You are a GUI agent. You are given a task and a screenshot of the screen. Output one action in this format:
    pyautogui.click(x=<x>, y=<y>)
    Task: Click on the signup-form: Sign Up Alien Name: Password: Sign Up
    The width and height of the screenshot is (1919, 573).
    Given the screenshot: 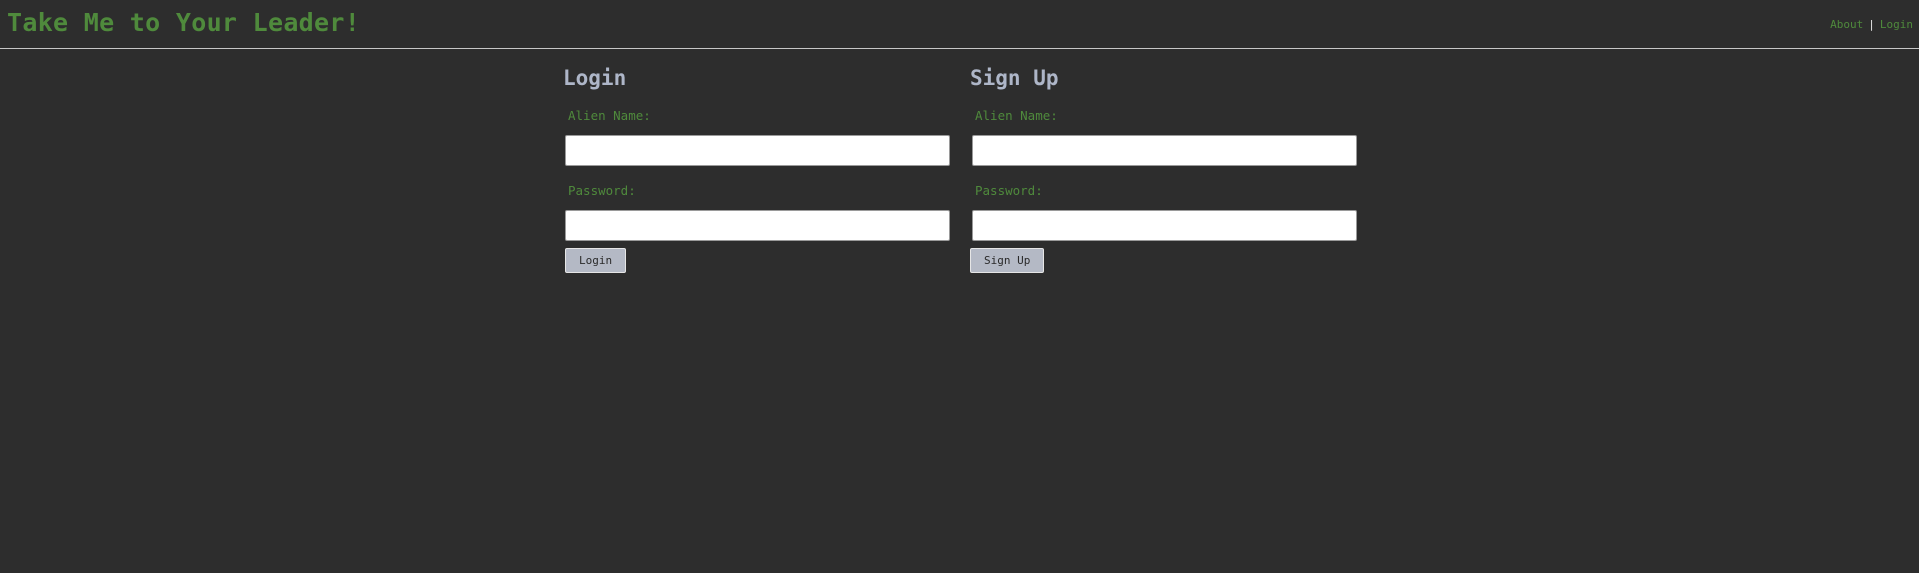 What is the action you would take?
    pyautogui.click(x=1165, y=168)
    